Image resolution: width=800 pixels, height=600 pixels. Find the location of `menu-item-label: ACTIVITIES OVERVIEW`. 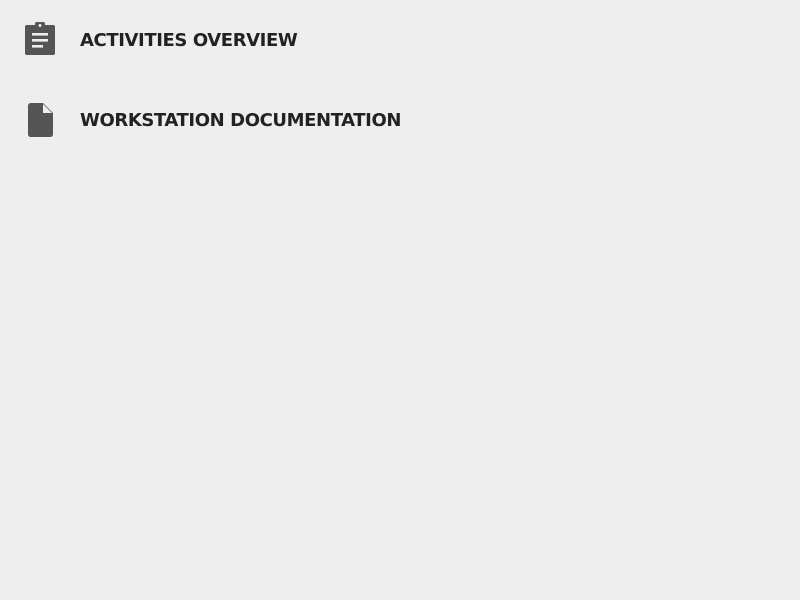

menu-item-label: ACTIVITIES OVERVIEW is located at coordinates (189, 40).